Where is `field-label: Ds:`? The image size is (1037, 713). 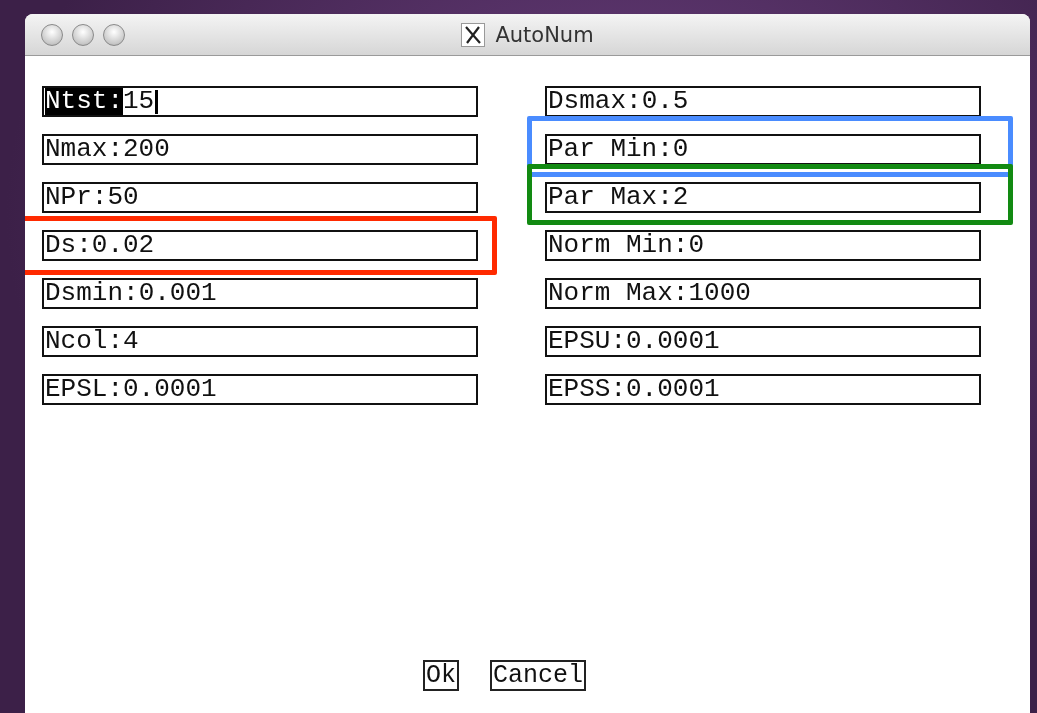 field-label: Ds: is located at coordinates (68, 245).